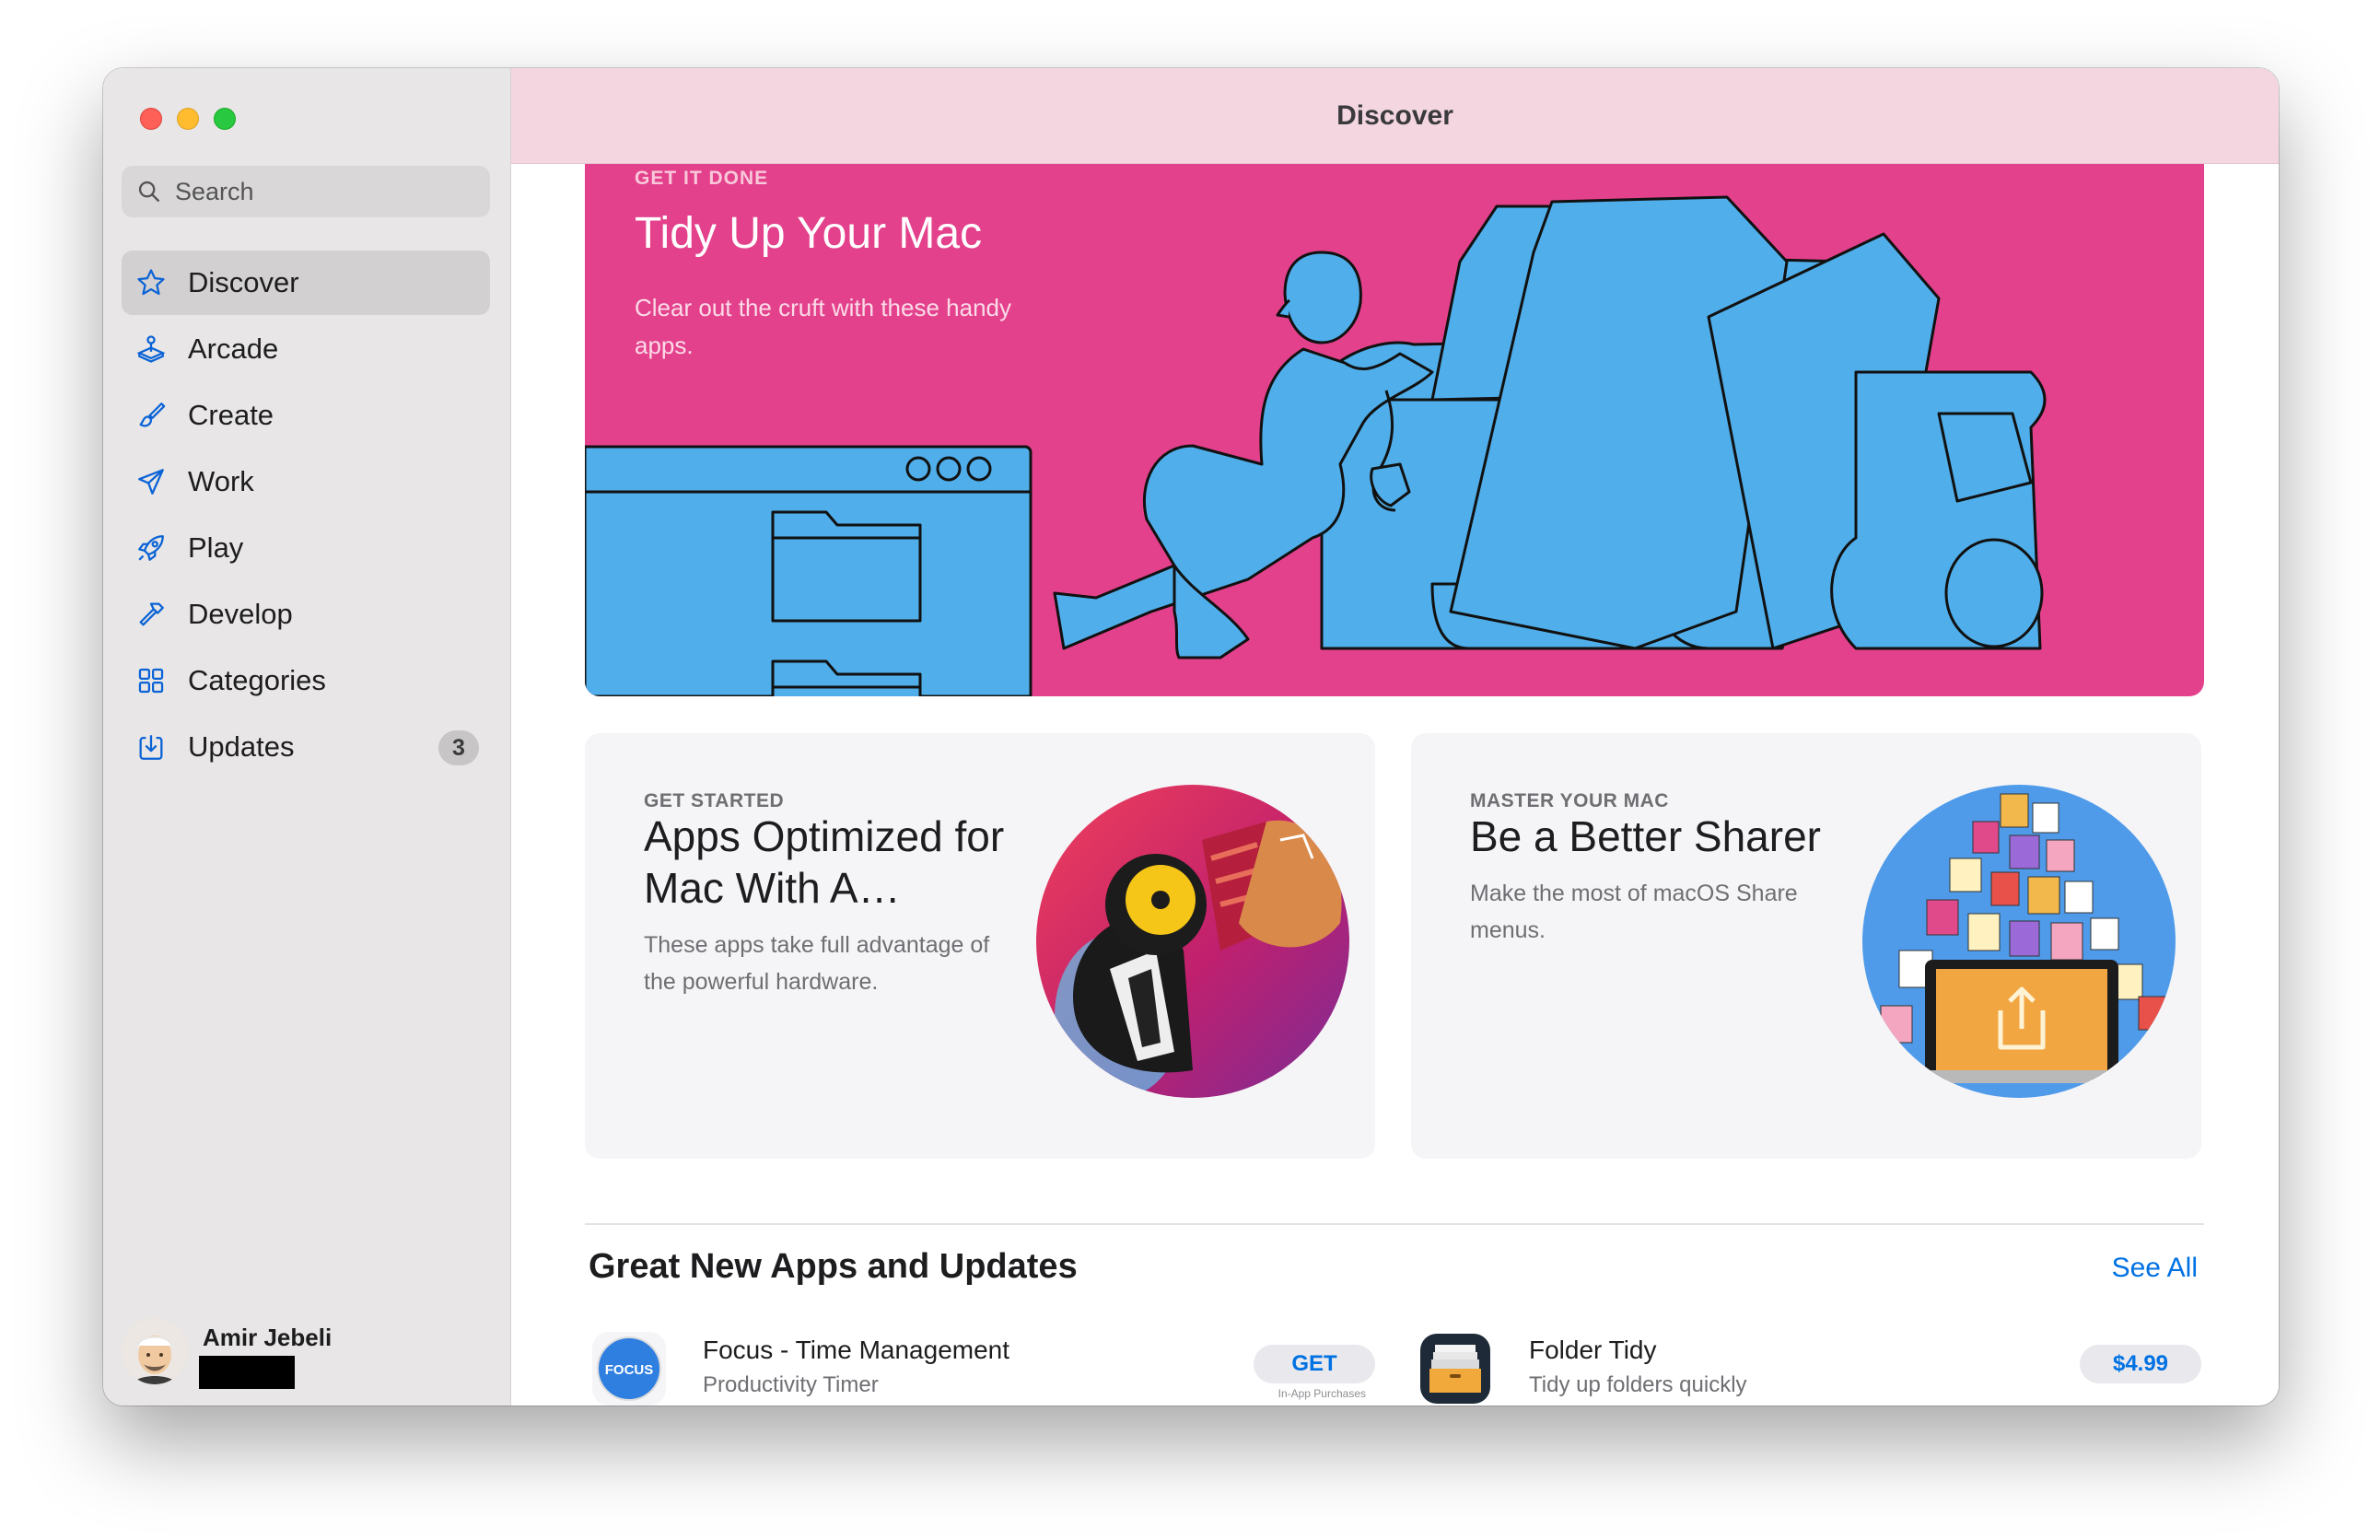 The image size is (2380, 1540). What do you see at coordinates (458, 747) in the screenshot?
I see `updates-count-badge: 3` at bounding box center [458, 747].